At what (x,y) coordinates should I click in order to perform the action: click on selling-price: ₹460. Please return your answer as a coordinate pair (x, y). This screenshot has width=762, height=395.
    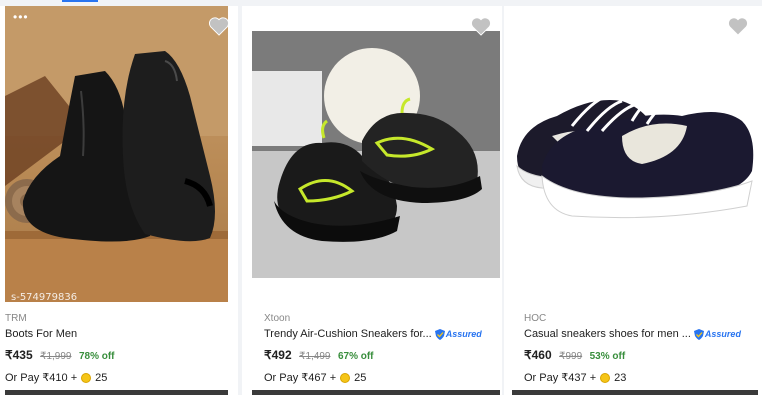
    Looking at the image, I should click on (538, 355).